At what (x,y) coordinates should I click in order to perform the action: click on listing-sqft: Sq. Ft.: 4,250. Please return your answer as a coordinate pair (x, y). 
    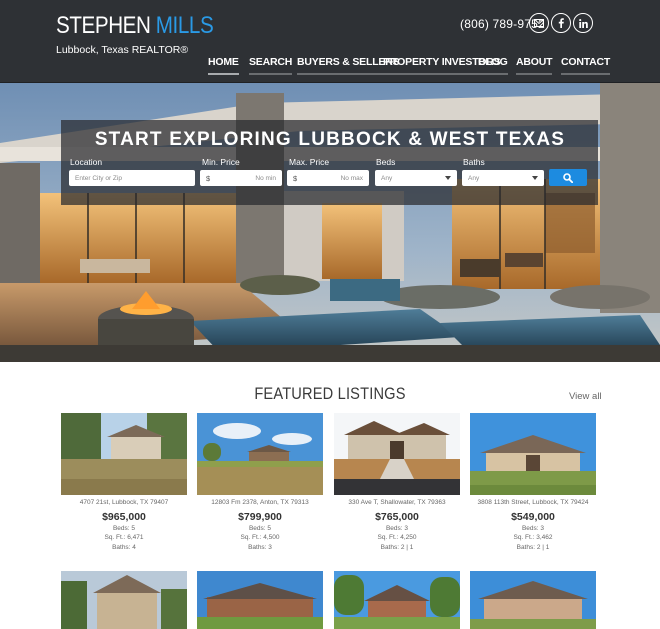
    Looking at the image, I should click on (397, 538).